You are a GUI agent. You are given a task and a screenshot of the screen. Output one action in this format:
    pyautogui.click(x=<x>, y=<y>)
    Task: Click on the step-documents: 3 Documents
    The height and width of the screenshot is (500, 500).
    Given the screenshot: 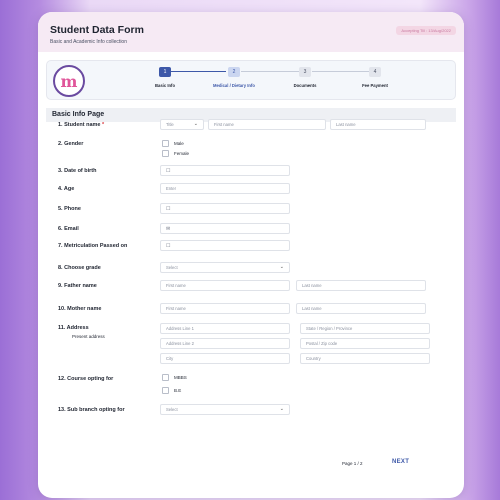 What is the action you would take?
    pyautogui.click(x=305, y=77)
    